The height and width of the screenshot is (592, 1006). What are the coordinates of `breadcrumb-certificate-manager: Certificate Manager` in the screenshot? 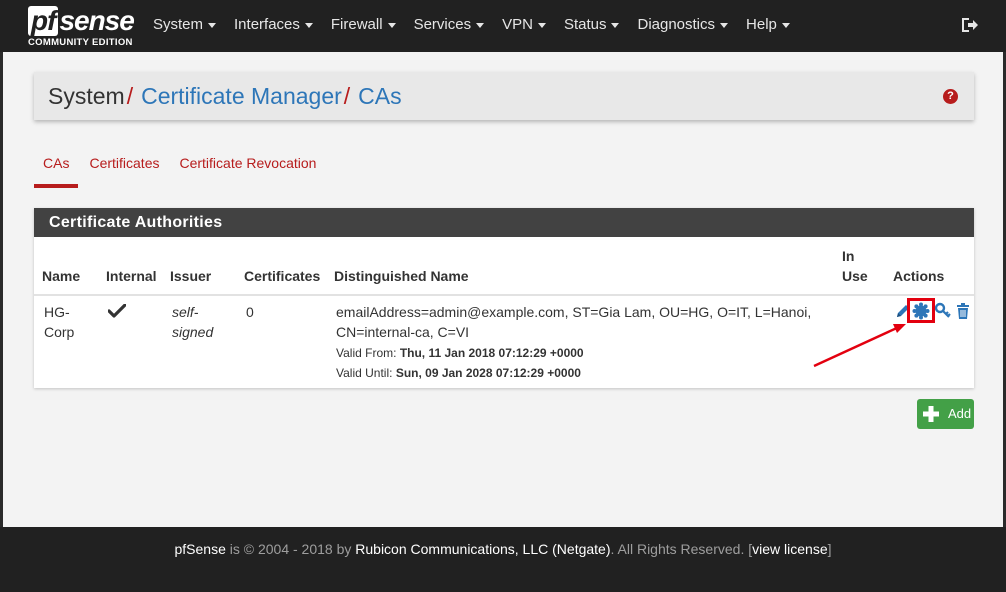 It's located at (241, 96).